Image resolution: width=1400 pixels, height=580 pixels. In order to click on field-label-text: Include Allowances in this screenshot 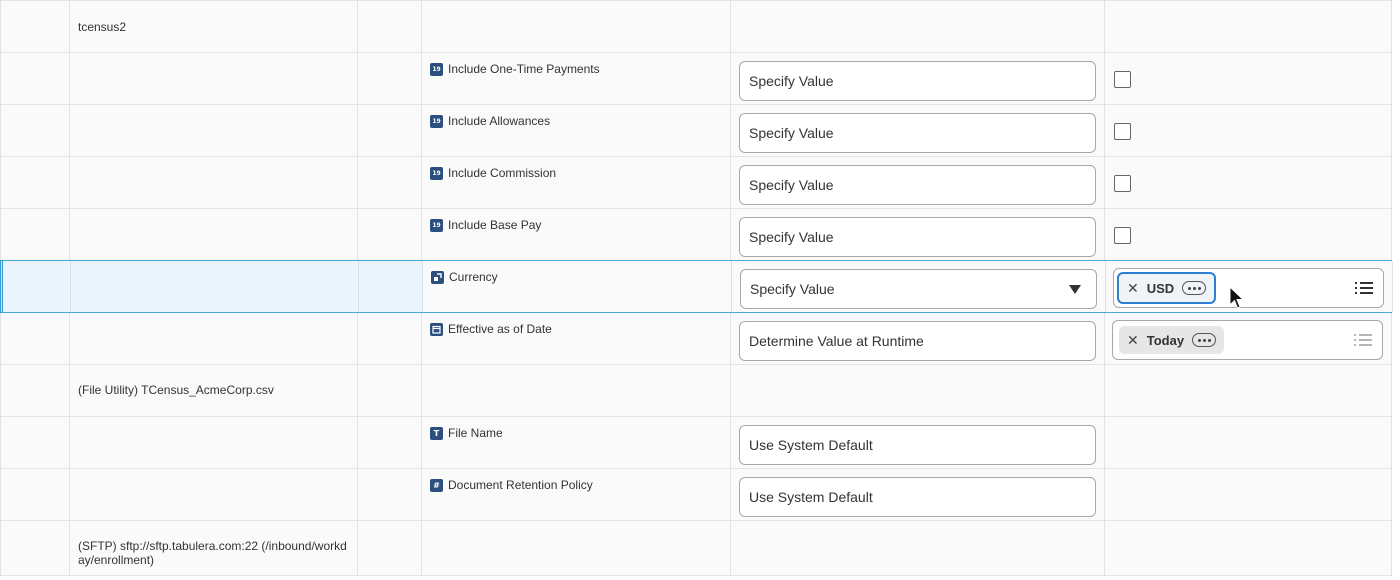, I will do `click(499, 121)`.